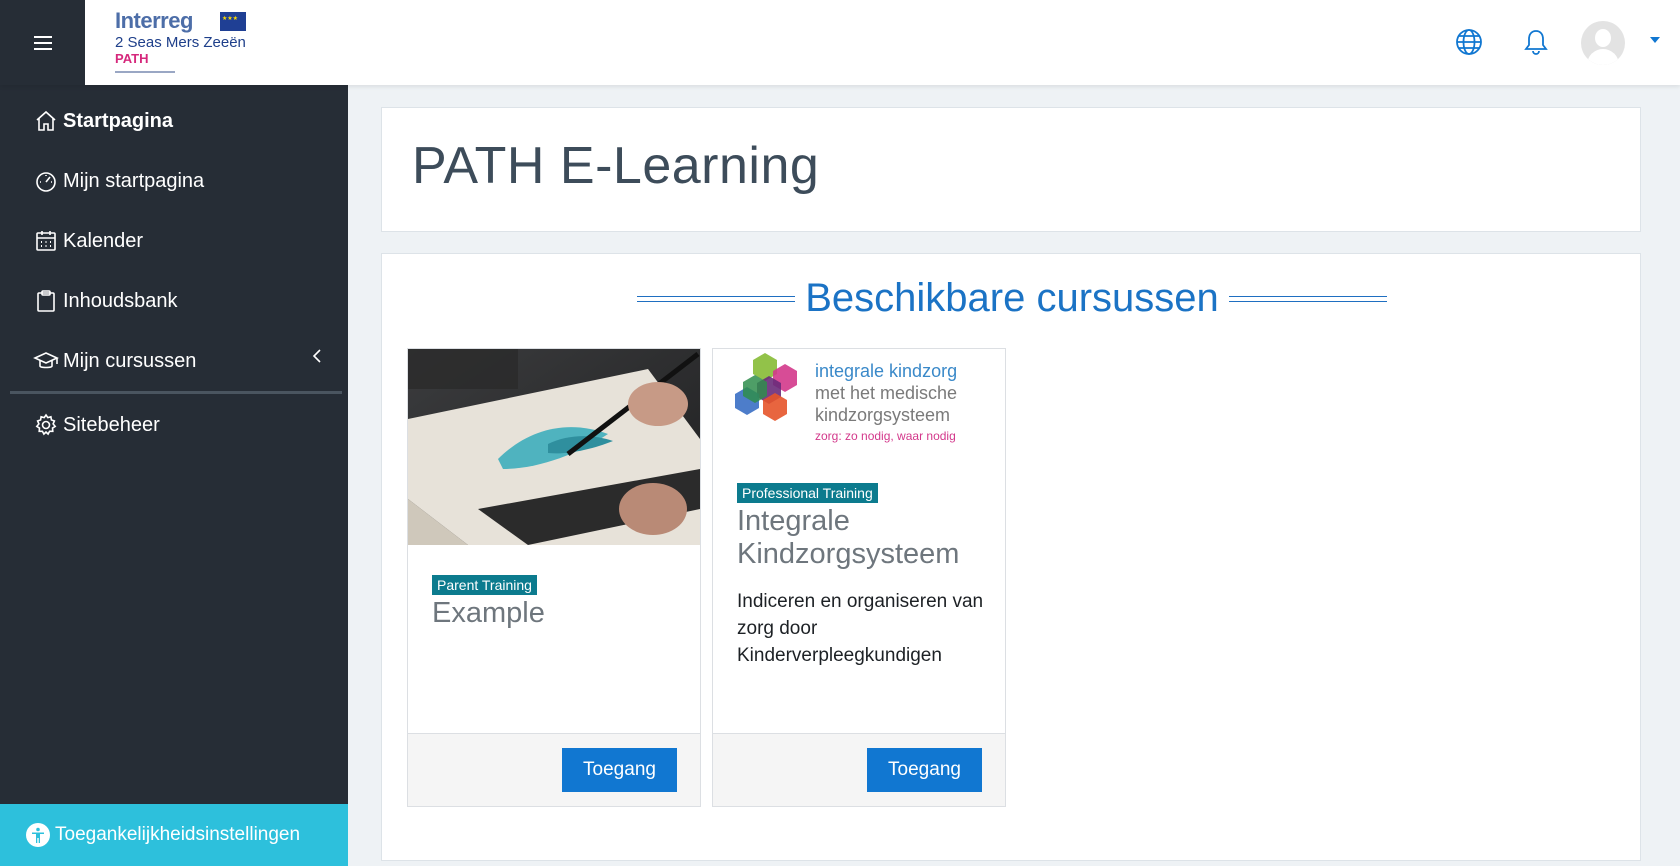  I want to click on sidebar-item-label: Mijn cursussen, so click(130, 360).